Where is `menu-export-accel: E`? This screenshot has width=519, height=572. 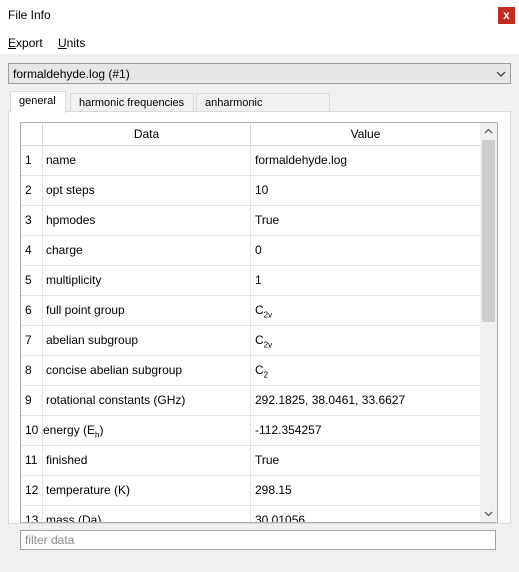 menu-export-accel: E is located at coordinates (12, 43).